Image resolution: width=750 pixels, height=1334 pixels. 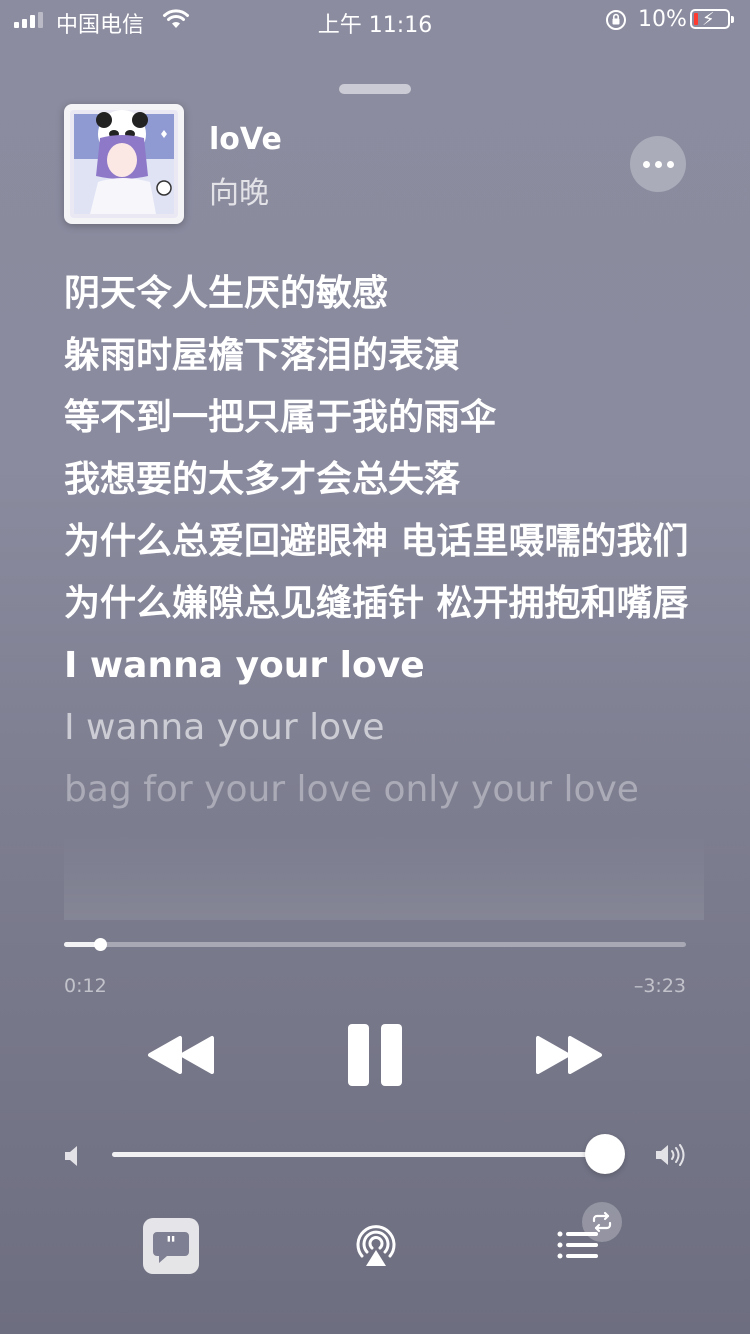 What do you see at coordinates (239, 190) in the screenshot?
I see `track-artist: 向晚` at bounding box center [239, 190].